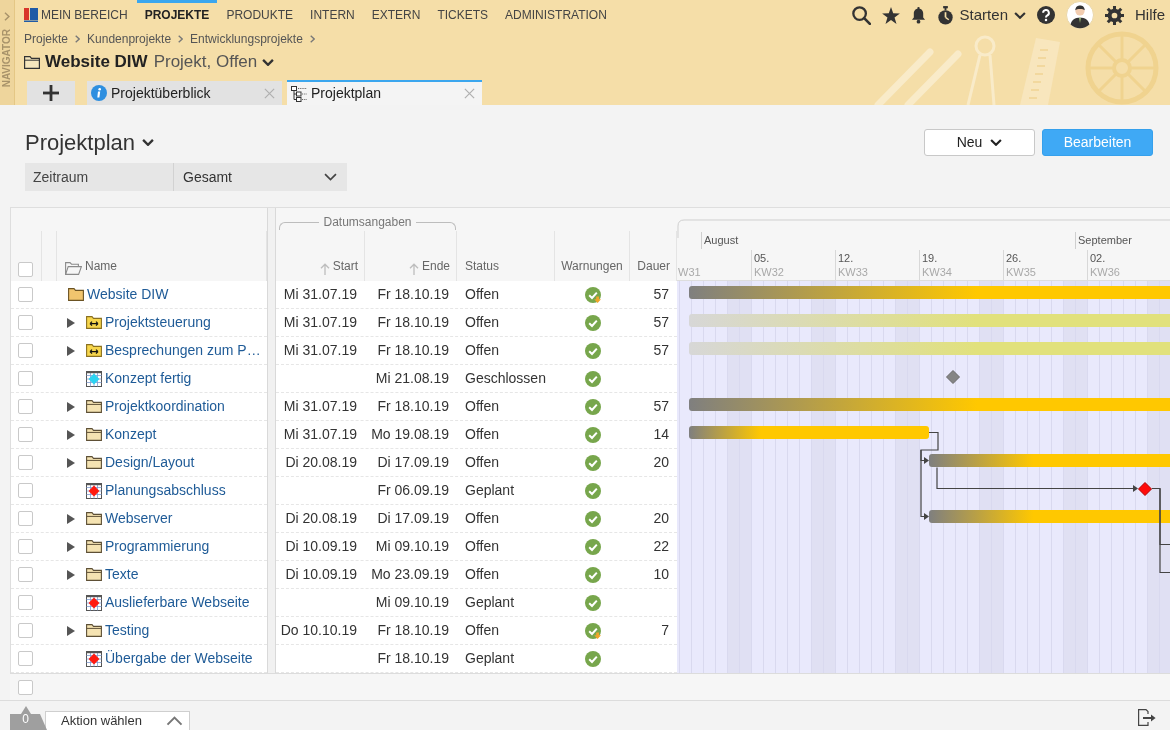 The image size is (1170, 730). I want to click on help-icon, so click(1046, 15).